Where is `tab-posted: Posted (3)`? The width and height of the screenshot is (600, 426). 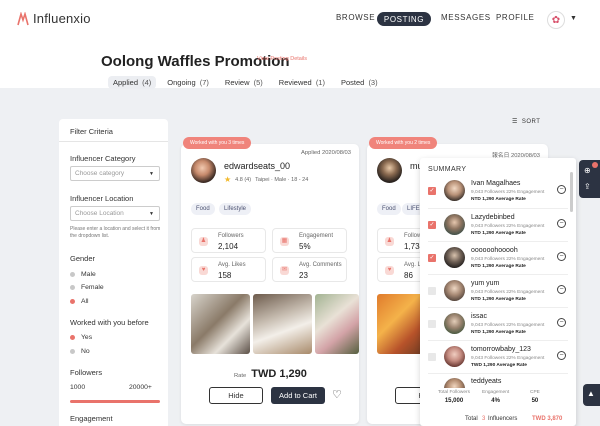
tab-posted: Posted (3) is located at coordinates (359, 82).